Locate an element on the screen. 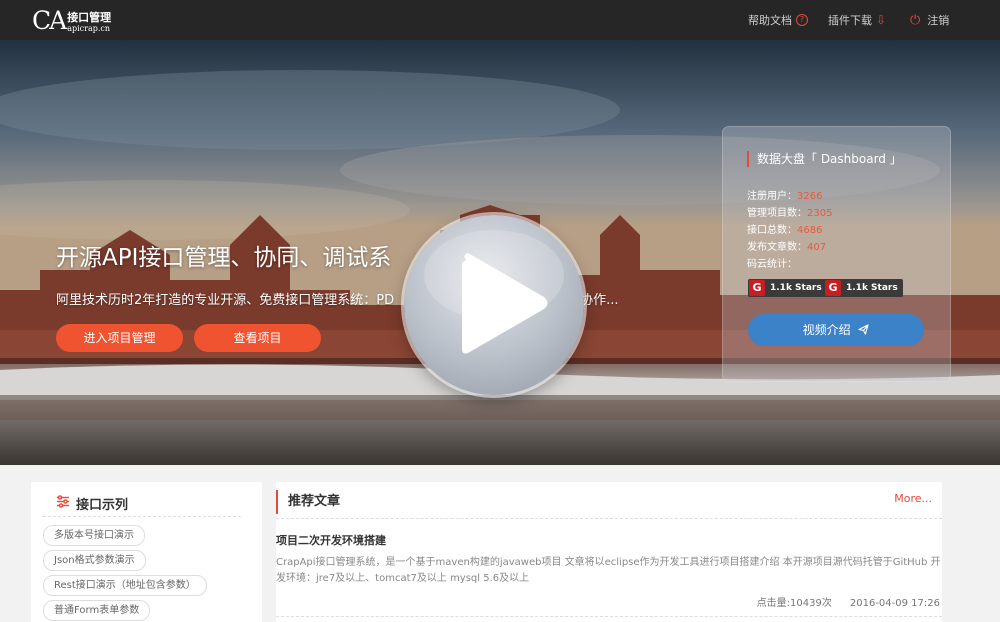  view-projects-button: 查看项目 is located at coordinates (257, 338).